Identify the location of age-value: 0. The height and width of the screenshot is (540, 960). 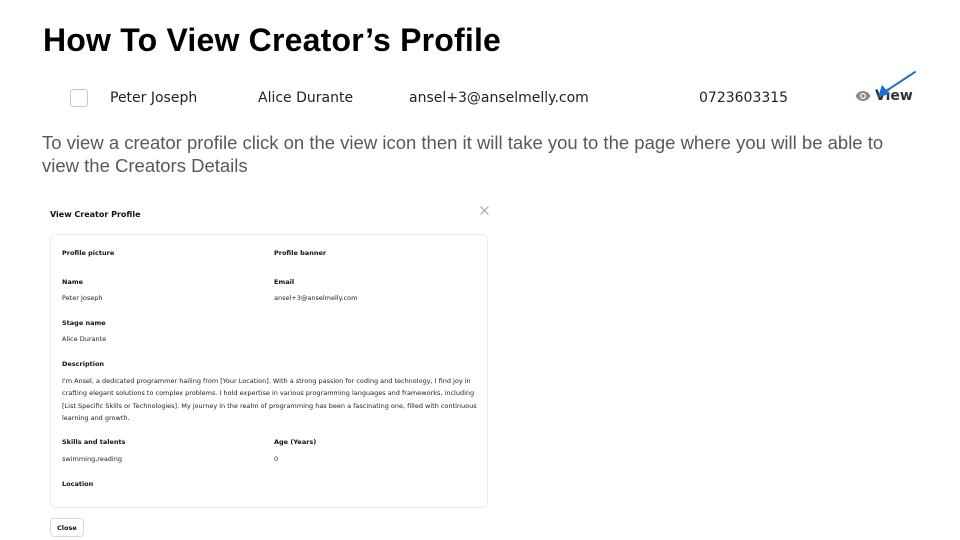
(276, 459).